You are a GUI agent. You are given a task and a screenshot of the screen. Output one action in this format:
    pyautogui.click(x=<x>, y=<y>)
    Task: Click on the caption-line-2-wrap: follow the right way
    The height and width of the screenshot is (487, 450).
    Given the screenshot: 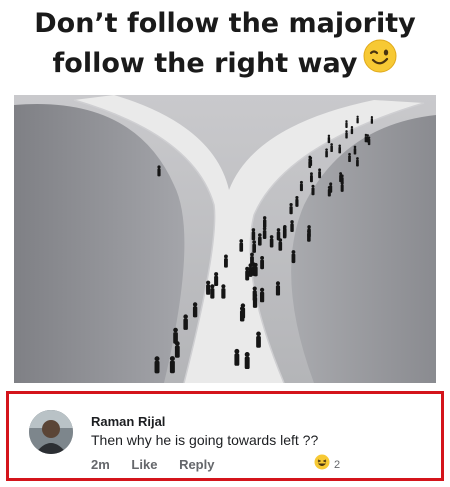 What is the action you would take?
    pyautogui.click(x=225, y=62)
    